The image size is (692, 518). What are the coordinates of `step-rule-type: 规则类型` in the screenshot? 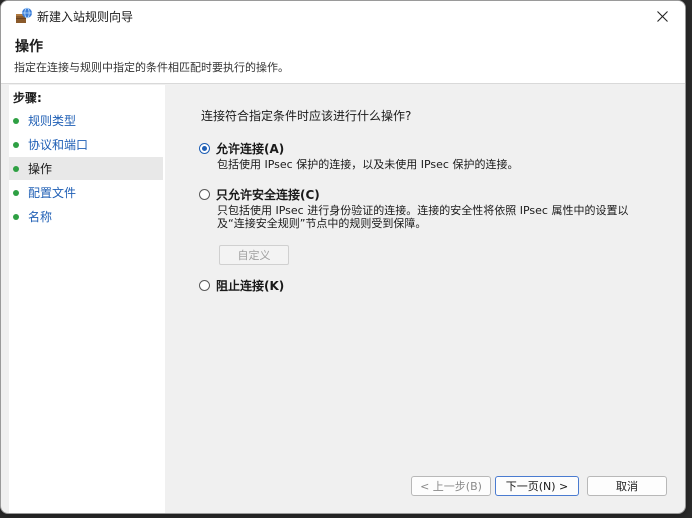 It's located at (86, 120).